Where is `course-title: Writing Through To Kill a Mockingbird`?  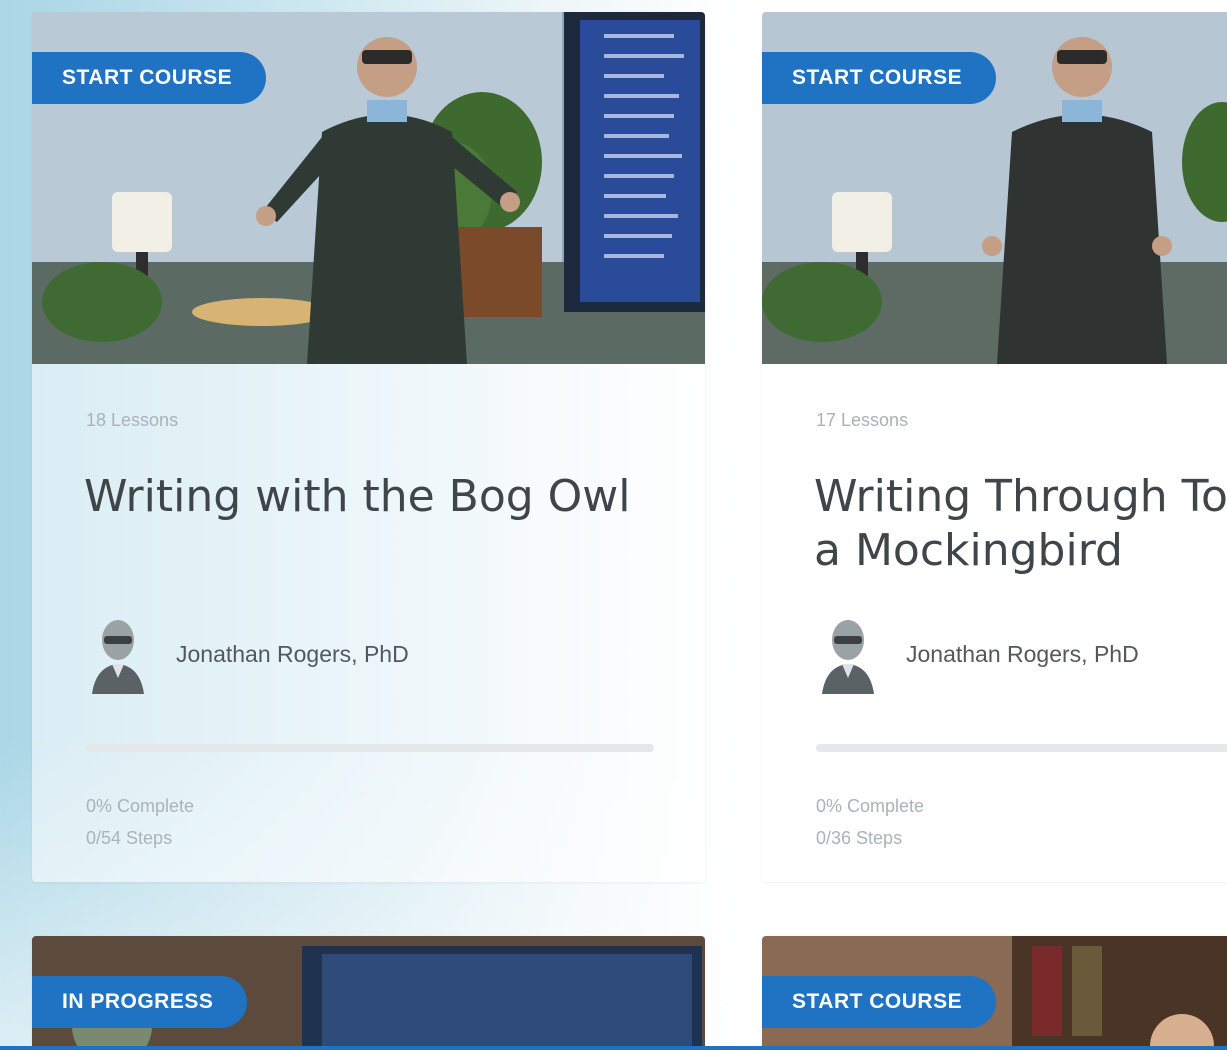 course-title: Writing Through To Kill a Mockingbird is located at coordinates (1020, 524).